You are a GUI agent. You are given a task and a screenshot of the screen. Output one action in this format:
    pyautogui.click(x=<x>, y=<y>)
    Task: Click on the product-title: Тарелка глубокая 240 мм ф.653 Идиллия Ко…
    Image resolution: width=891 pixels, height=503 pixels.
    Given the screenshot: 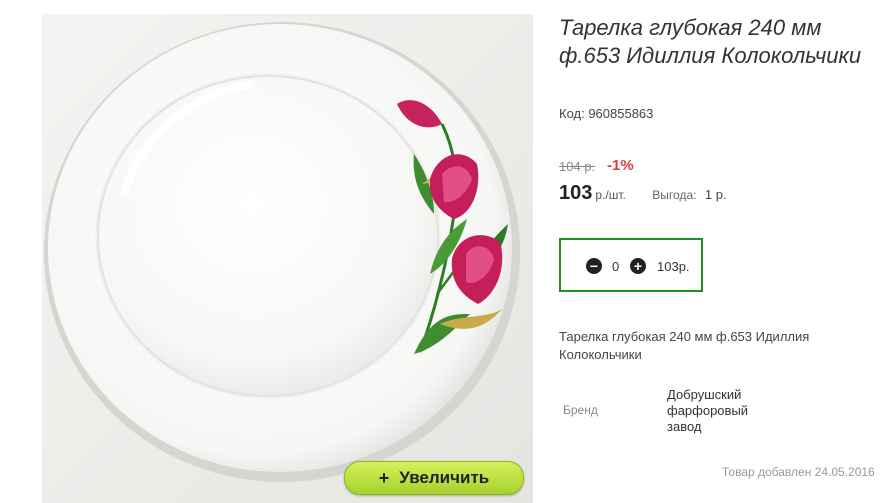 What is the action you would take?
    pyautogui.click(x=710, y=41)
    